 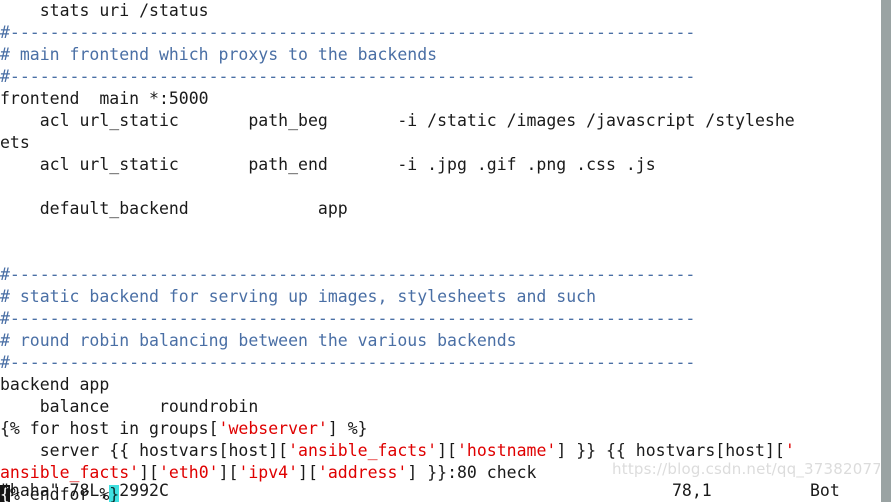 I want to click on code-text: stats uri /status, so click(x=104, y=10).